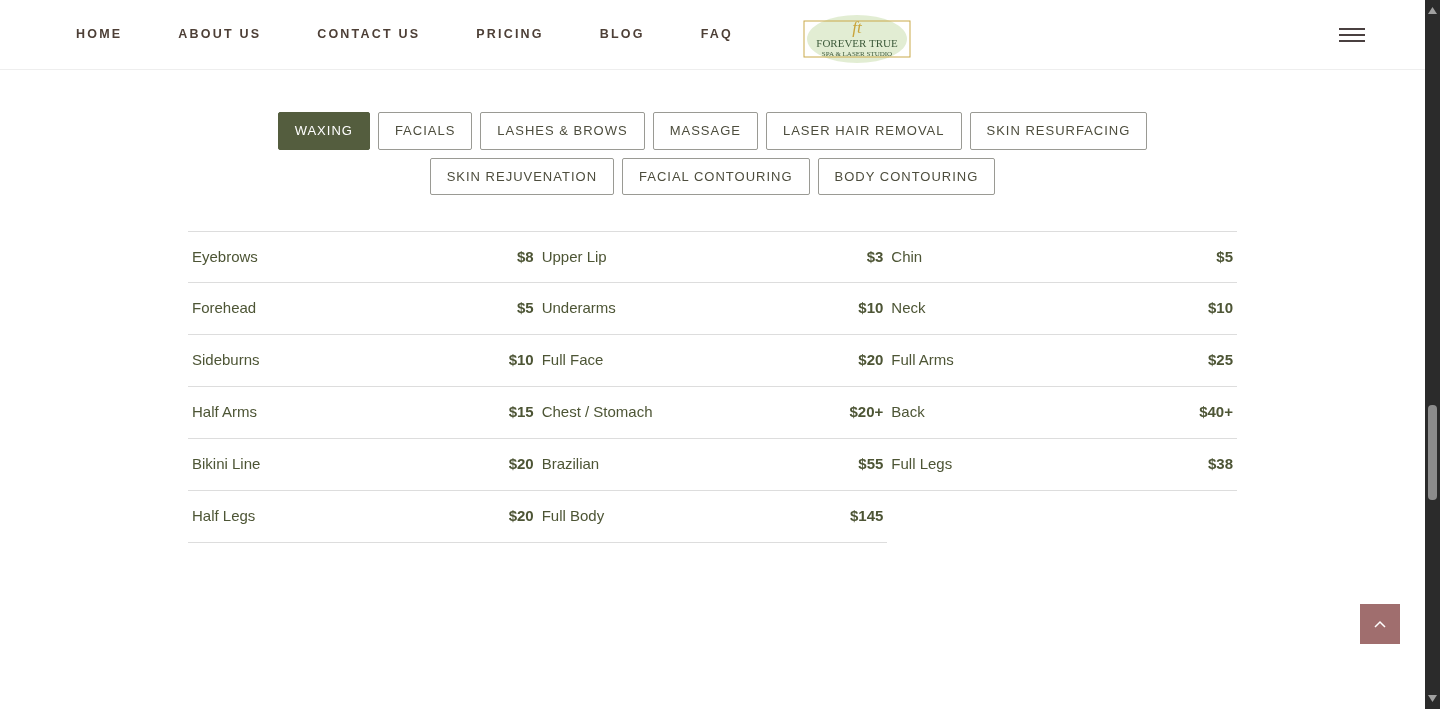 The height and width of the screenshot is (709, 1440). What do you see at coordinates (510, 34) in the screenshot?
I see `nav-link: PRICING` at bounding box center [510, 34].